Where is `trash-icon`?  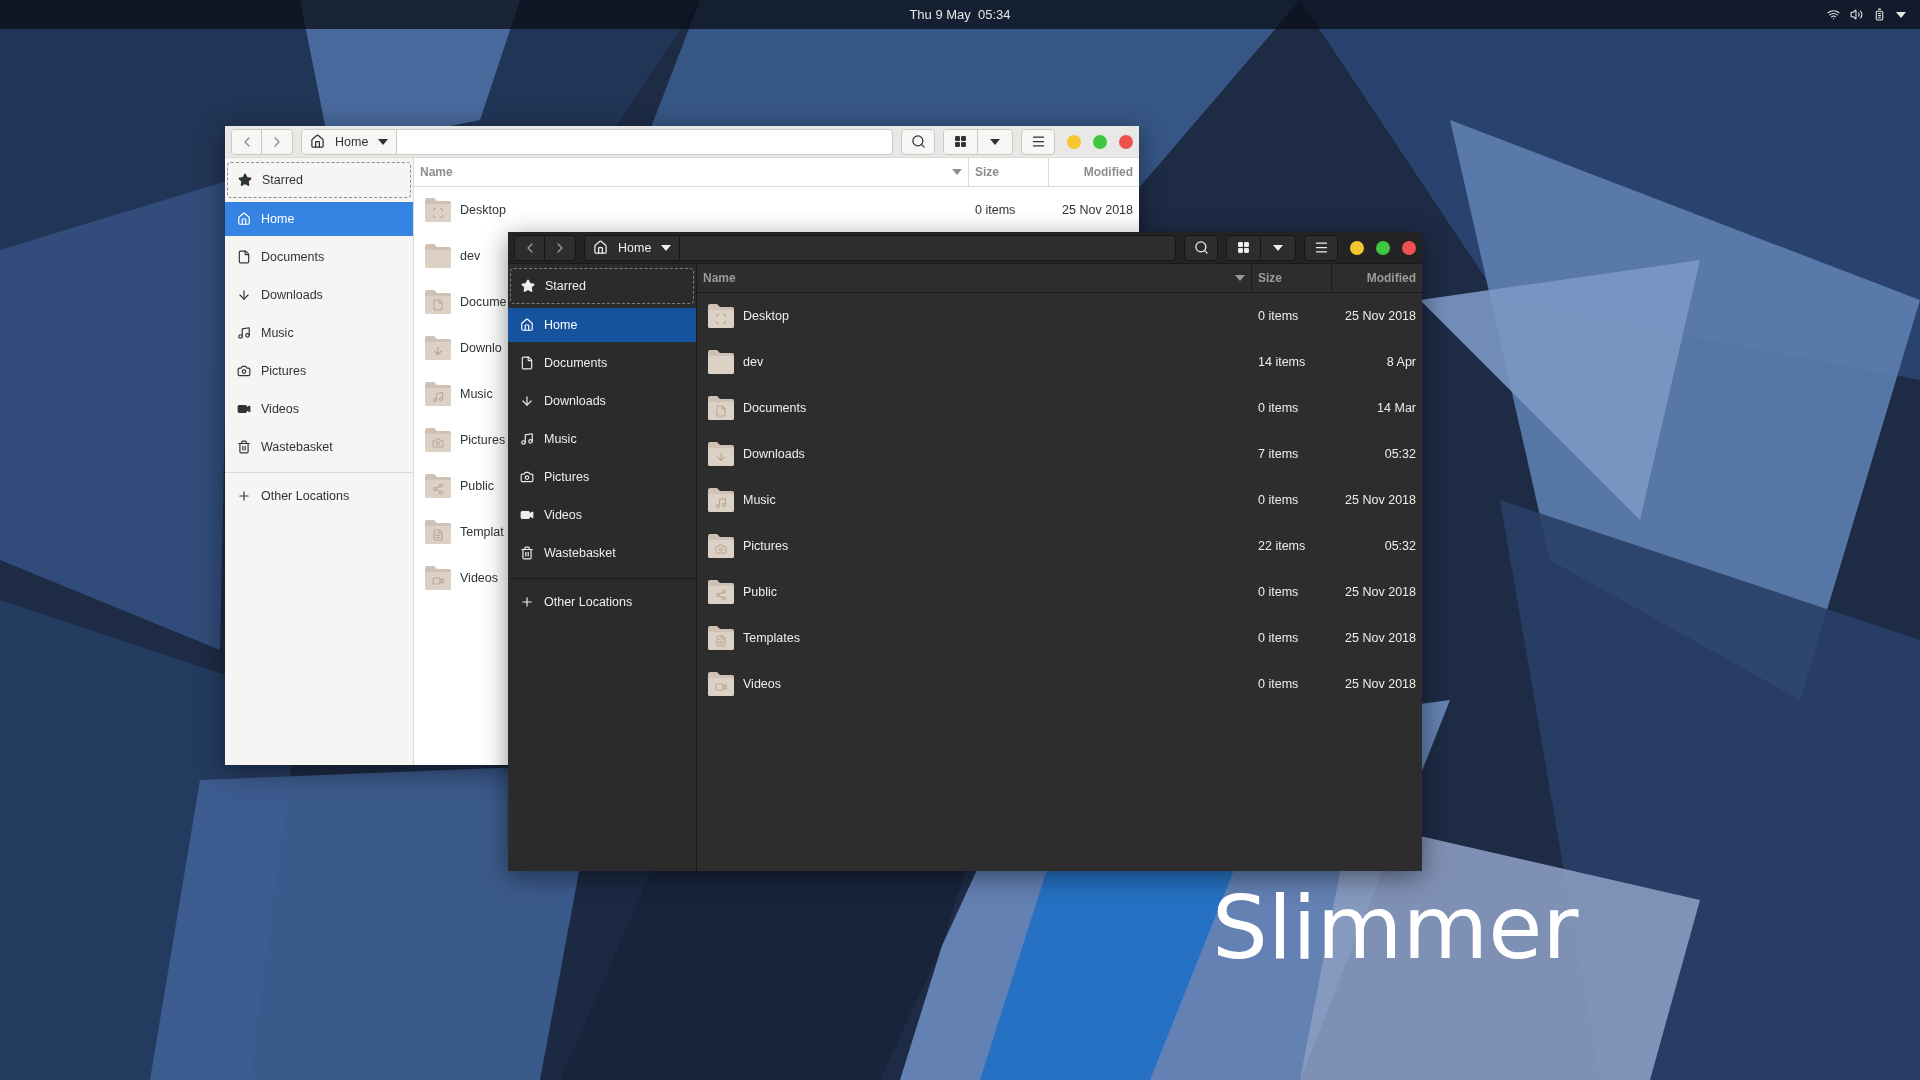
trash-icon is located at coordinates (244, 447).